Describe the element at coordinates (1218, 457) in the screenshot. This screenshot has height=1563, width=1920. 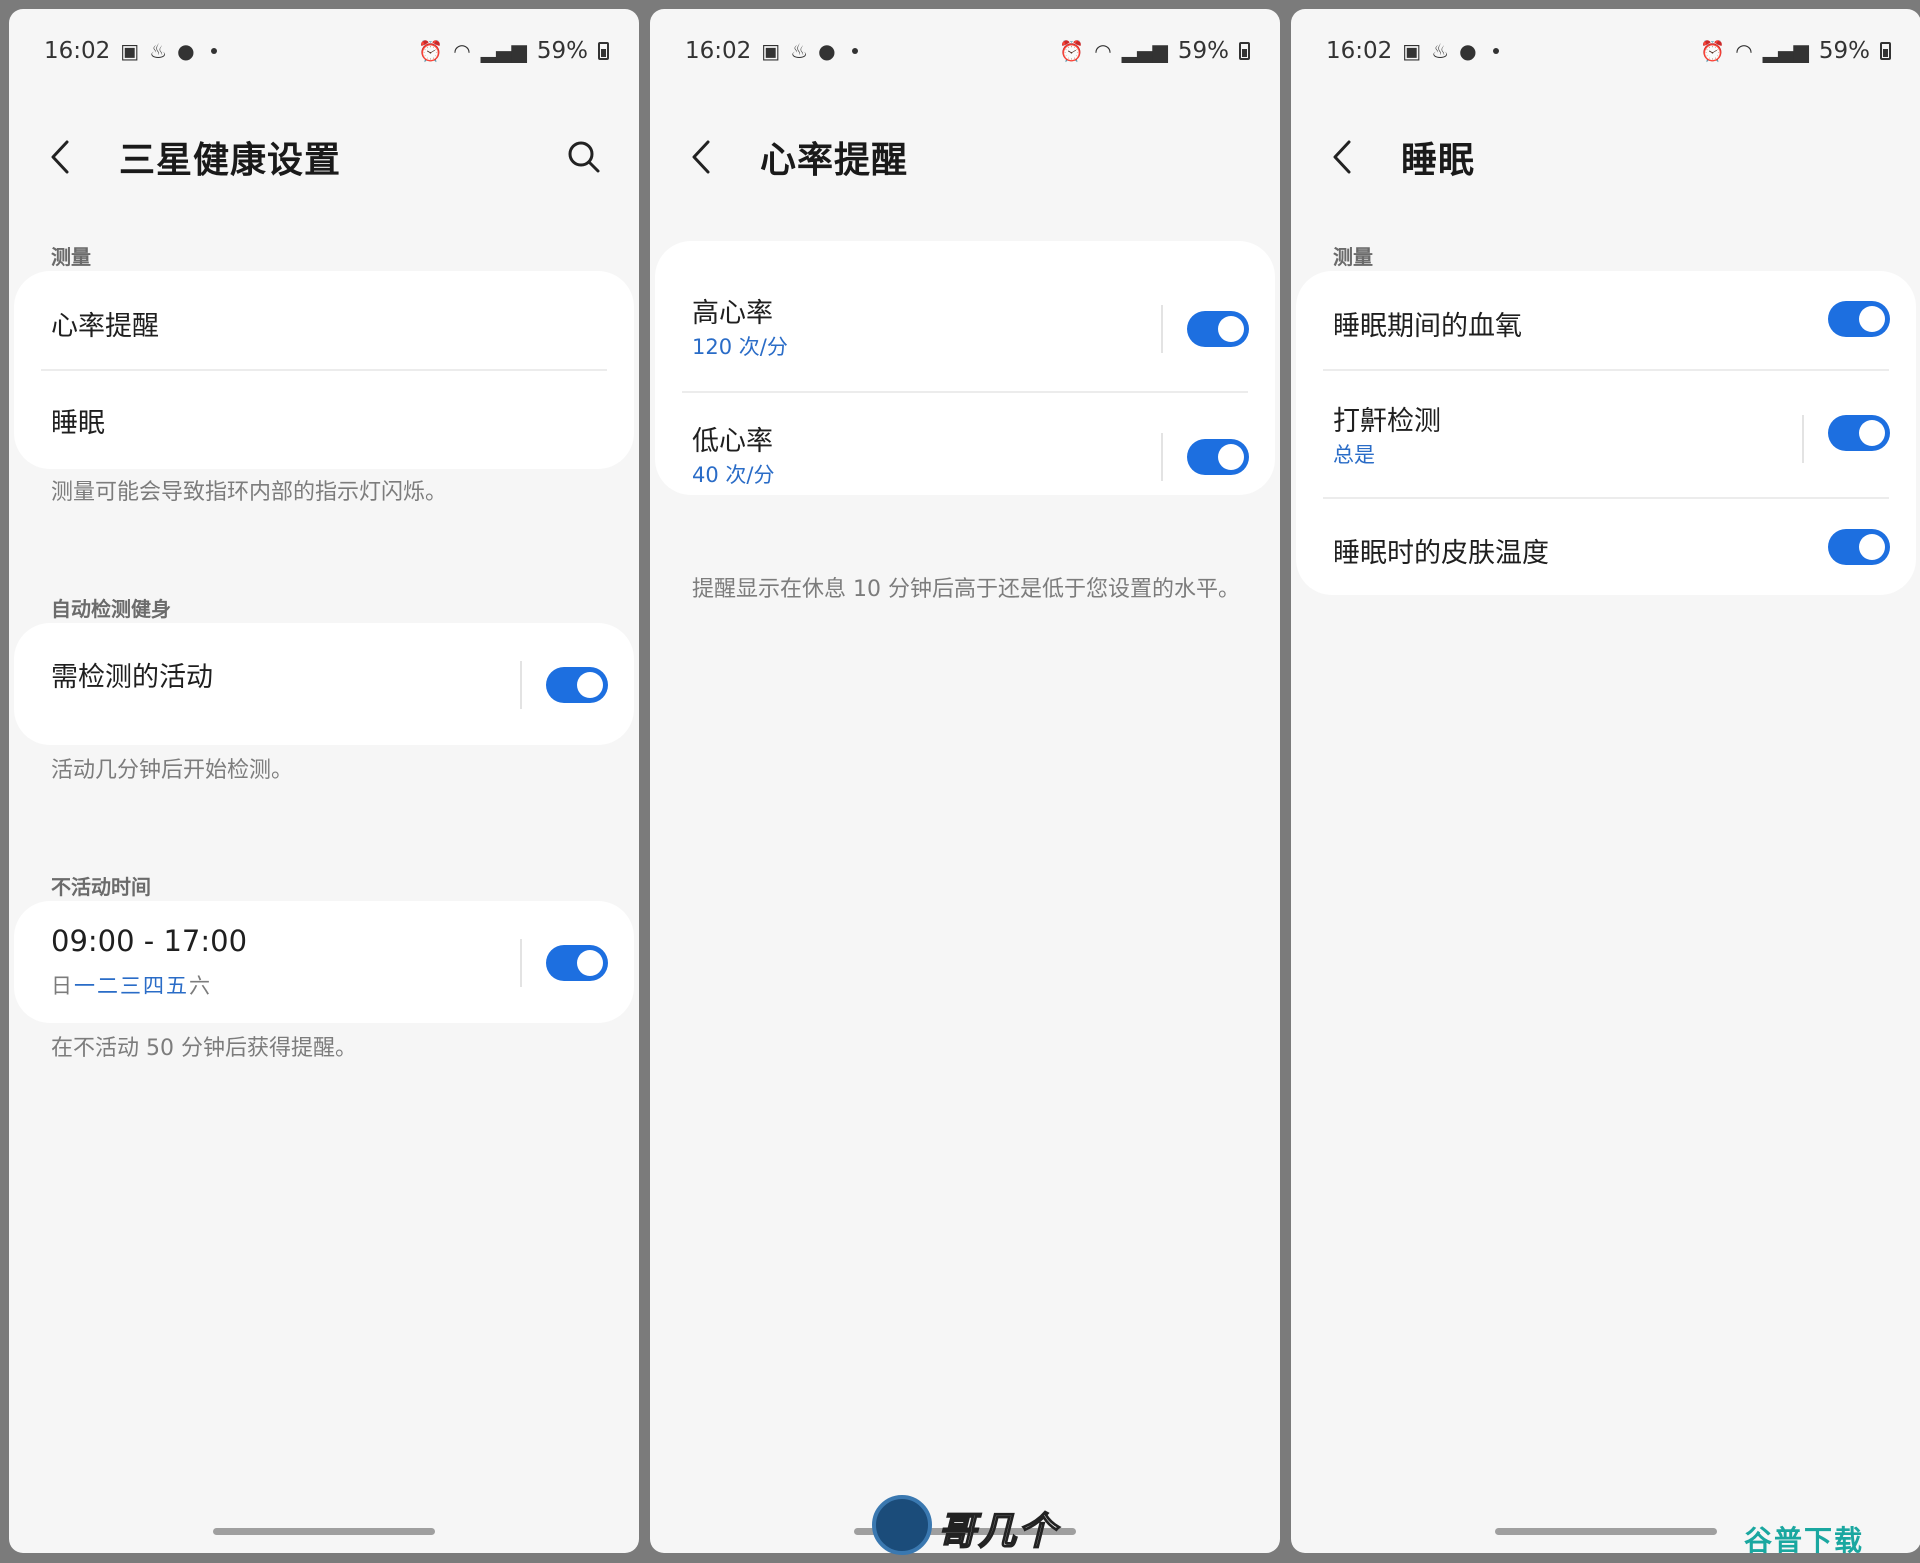
I see `toggle-low-heart-rate` at that location.